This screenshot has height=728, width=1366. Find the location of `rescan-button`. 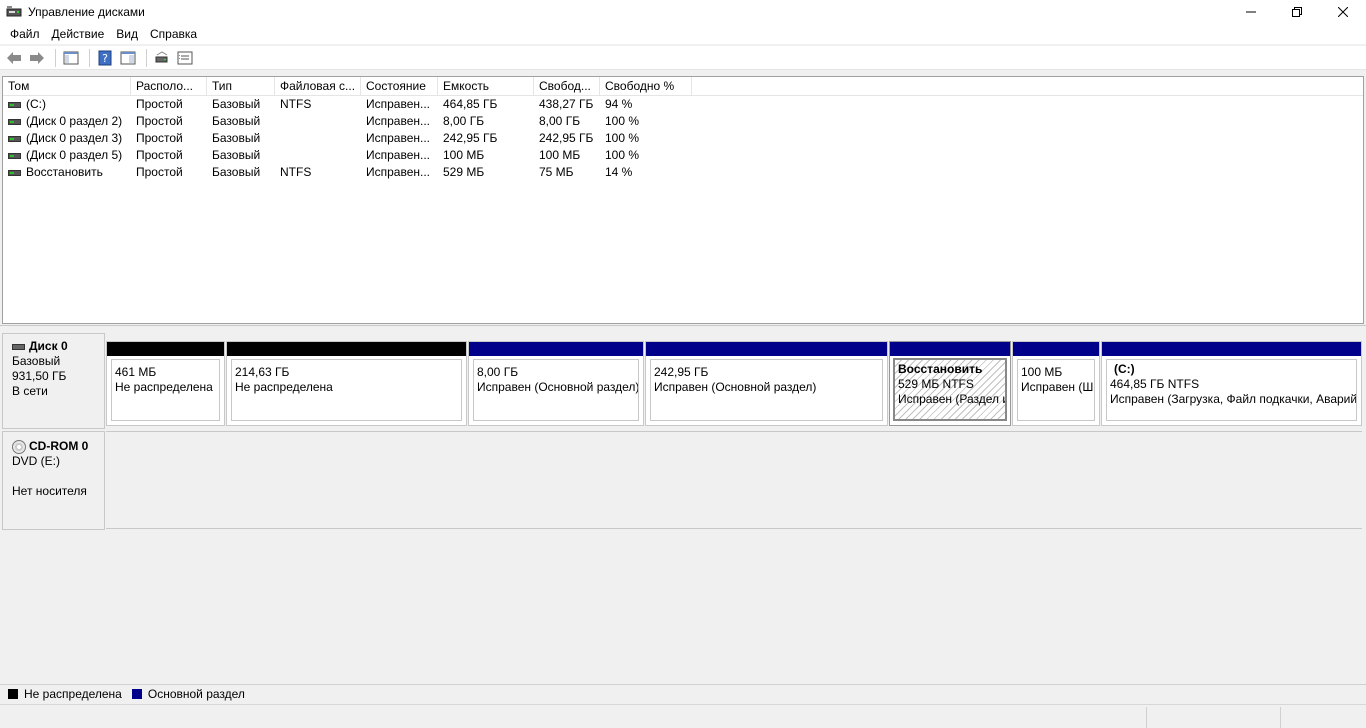

rescan-button is located at coordinates (162, 58).